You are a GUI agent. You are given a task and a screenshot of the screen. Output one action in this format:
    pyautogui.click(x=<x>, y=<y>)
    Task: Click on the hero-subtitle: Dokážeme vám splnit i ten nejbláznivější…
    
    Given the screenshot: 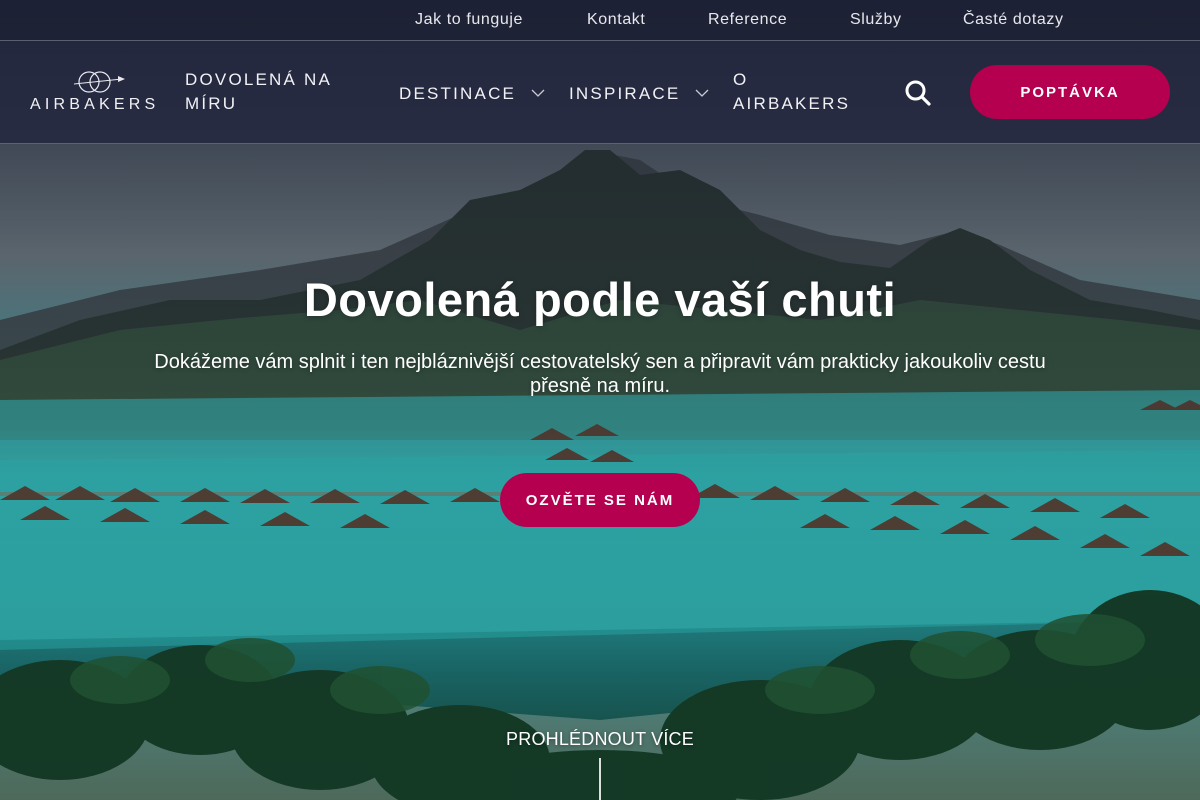 What is the action you would take?
    pyautogui.click(x=600, y=374)
    